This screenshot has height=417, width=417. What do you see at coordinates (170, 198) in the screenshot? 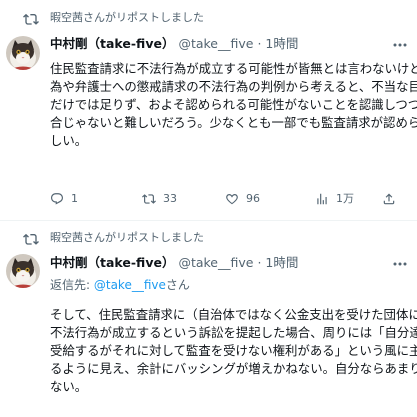
I see `repost-count: 33` at bounding box center [170, 198].